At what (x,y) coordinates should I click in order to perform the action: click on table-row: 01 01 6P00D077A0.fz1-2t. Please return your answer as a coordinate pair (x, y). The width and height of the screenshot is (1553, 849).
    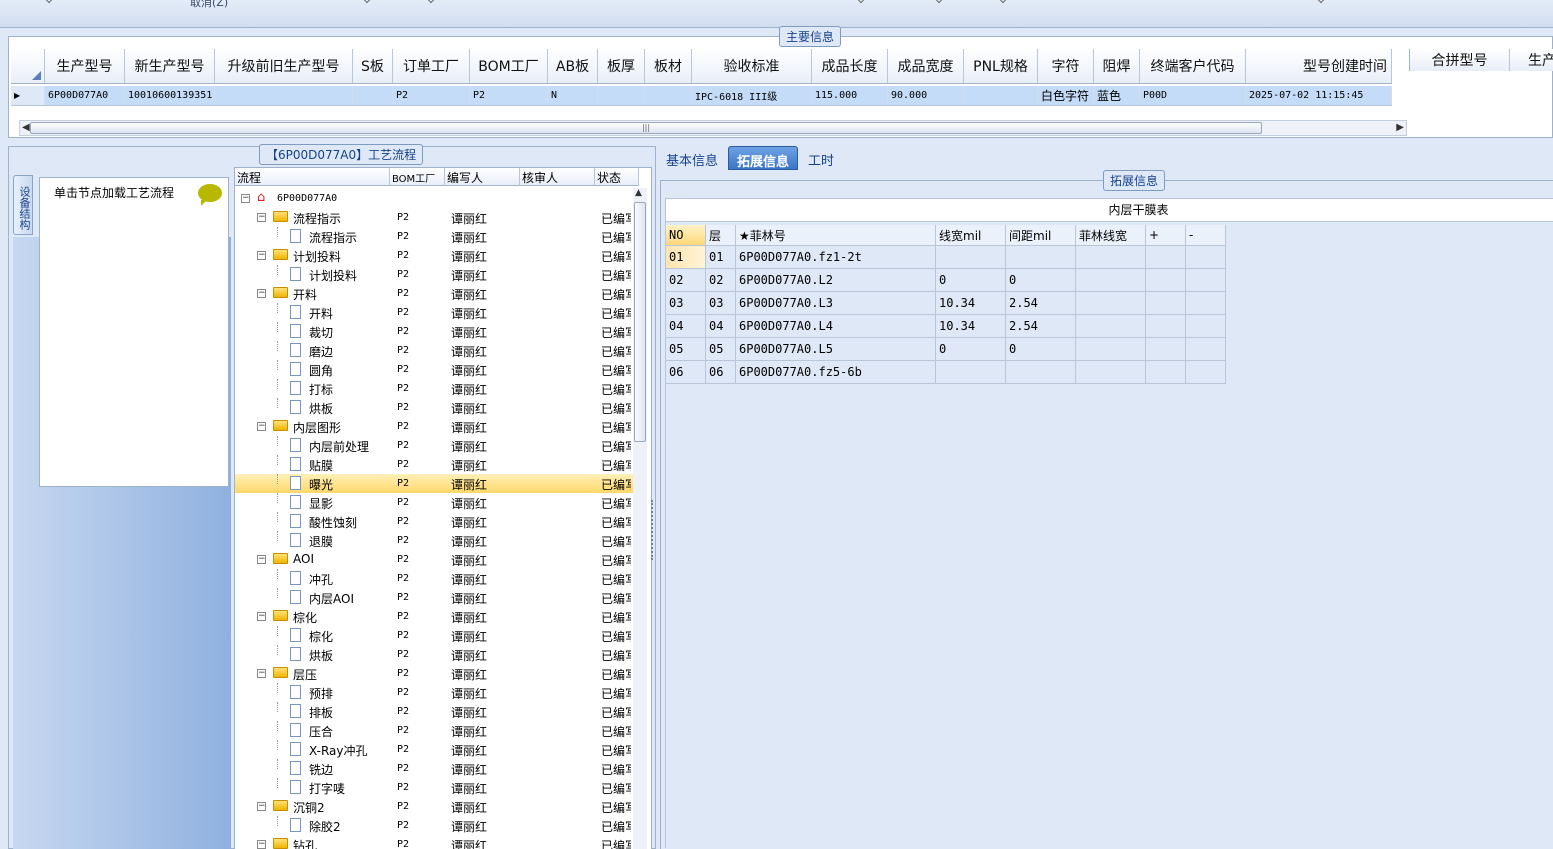
    Looking at the image, I should click on (946, 257).